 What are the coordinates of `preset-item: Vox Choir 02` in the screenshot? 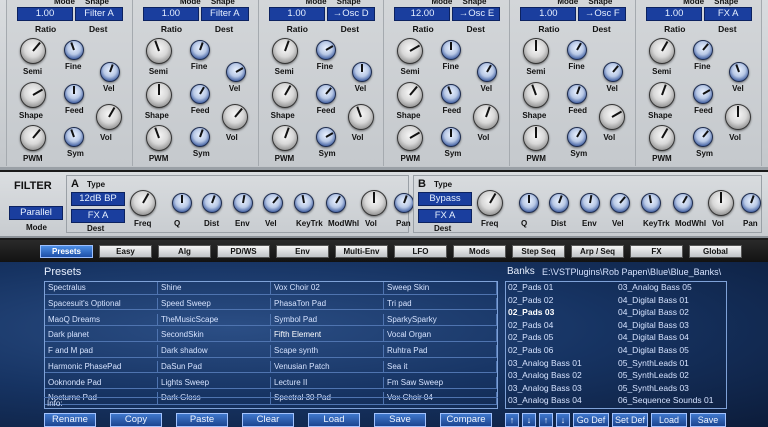 It's located at (327, 288).